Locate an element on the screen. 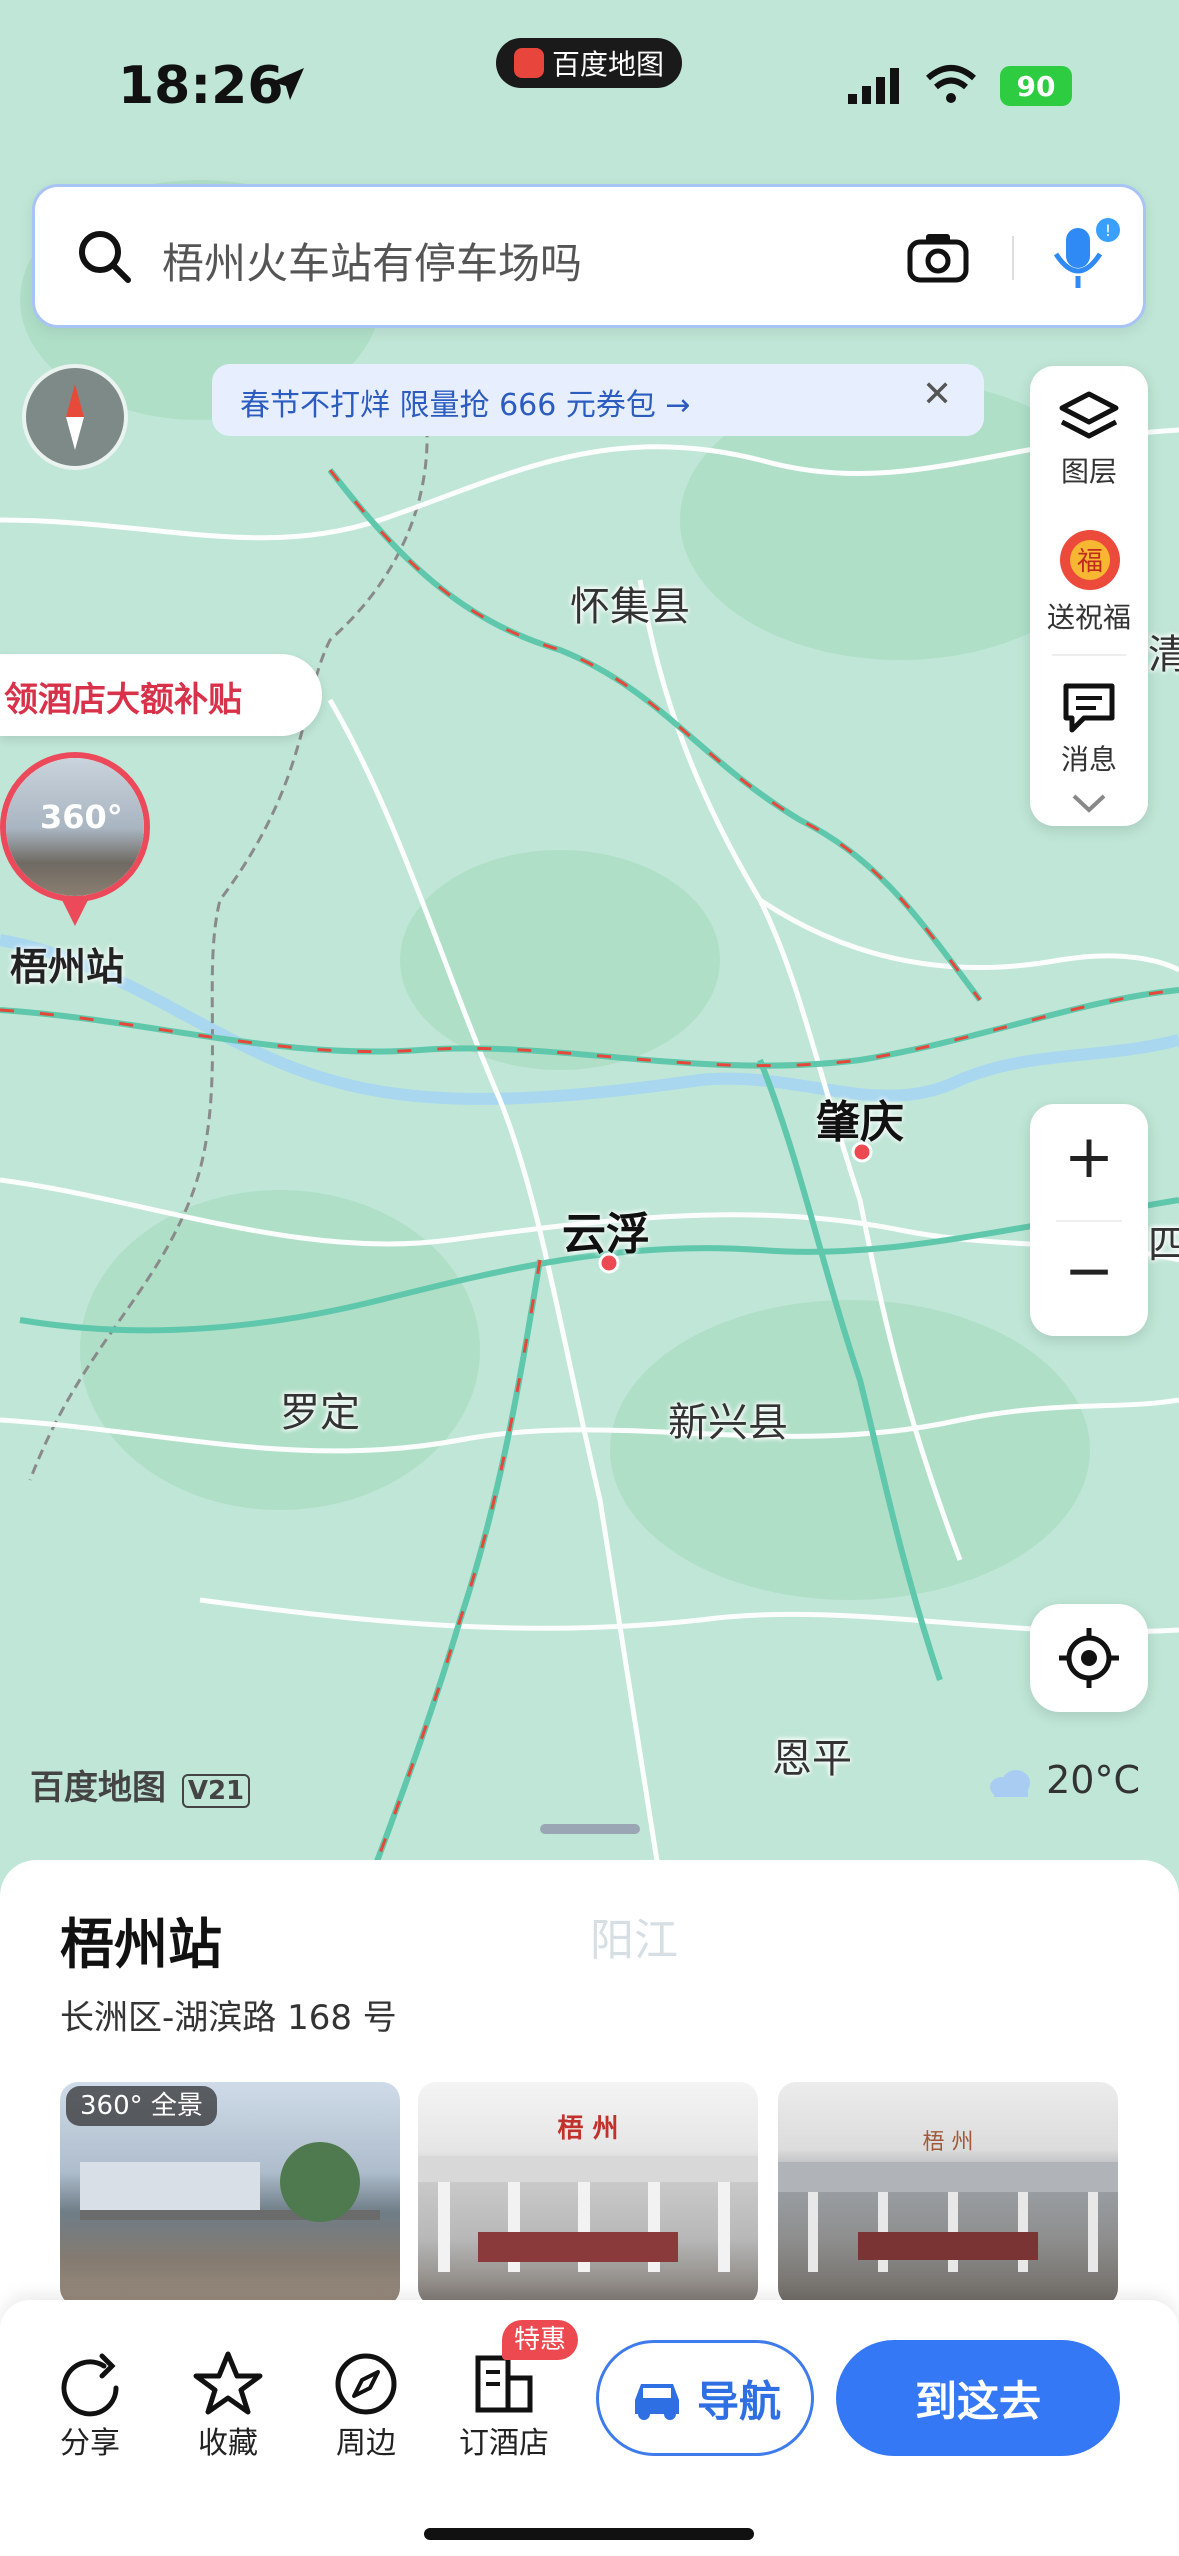 Image resolution: width=1179 pixels, height=2556 pixels. photo-station-front: 梧 州 is located at coordinates (588, 2194).